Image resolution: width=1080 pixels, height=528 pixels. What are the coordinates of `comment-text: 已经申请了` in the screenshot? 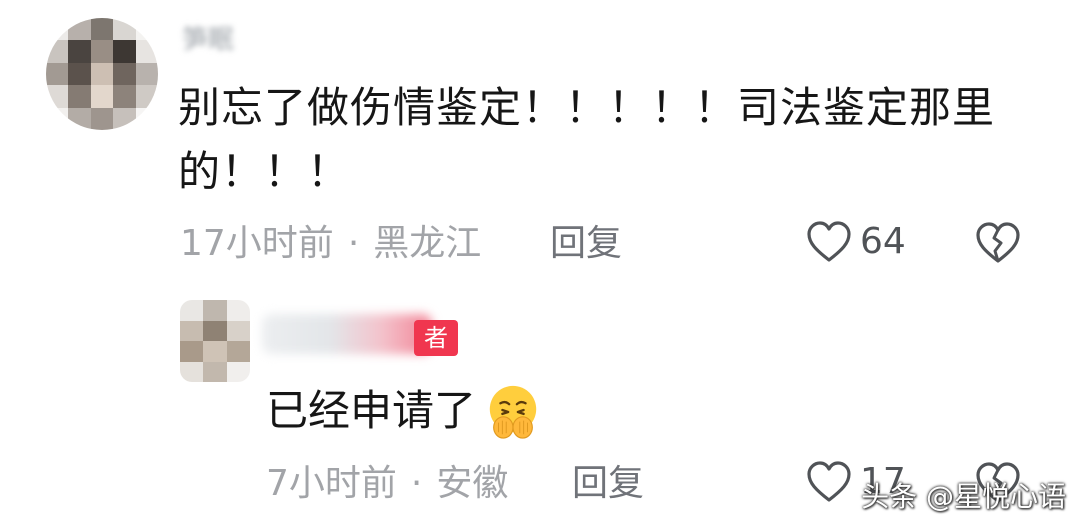 It's located at (404, 411).